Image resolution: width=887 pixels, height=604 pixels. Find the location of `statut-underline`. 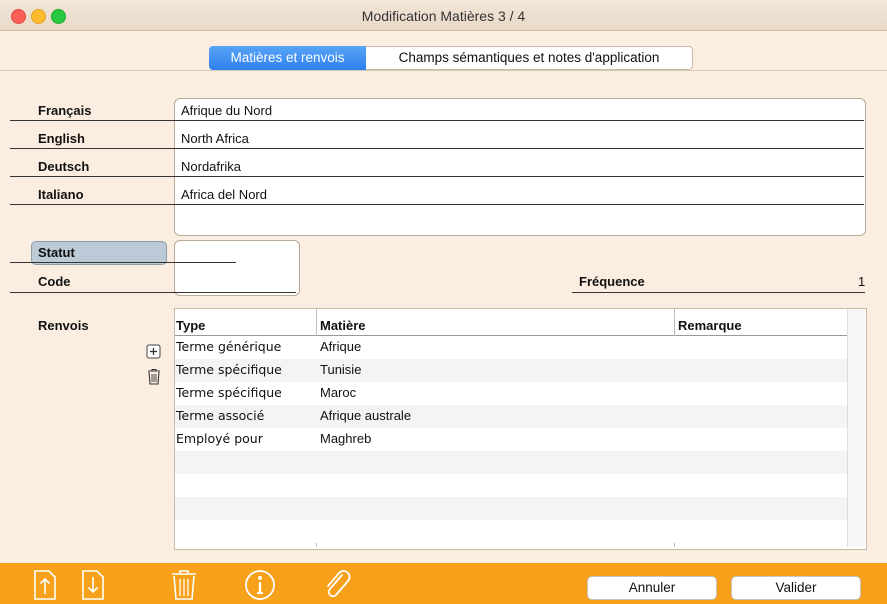

statut-underline is located at coordinates (123, 262).